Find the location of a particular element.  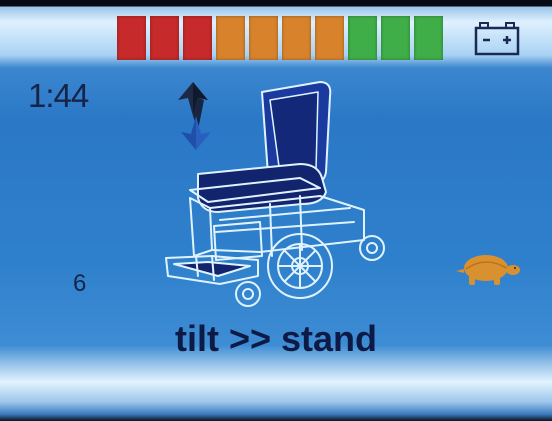

clock: 1:44 is located at coordinates (58, 95).